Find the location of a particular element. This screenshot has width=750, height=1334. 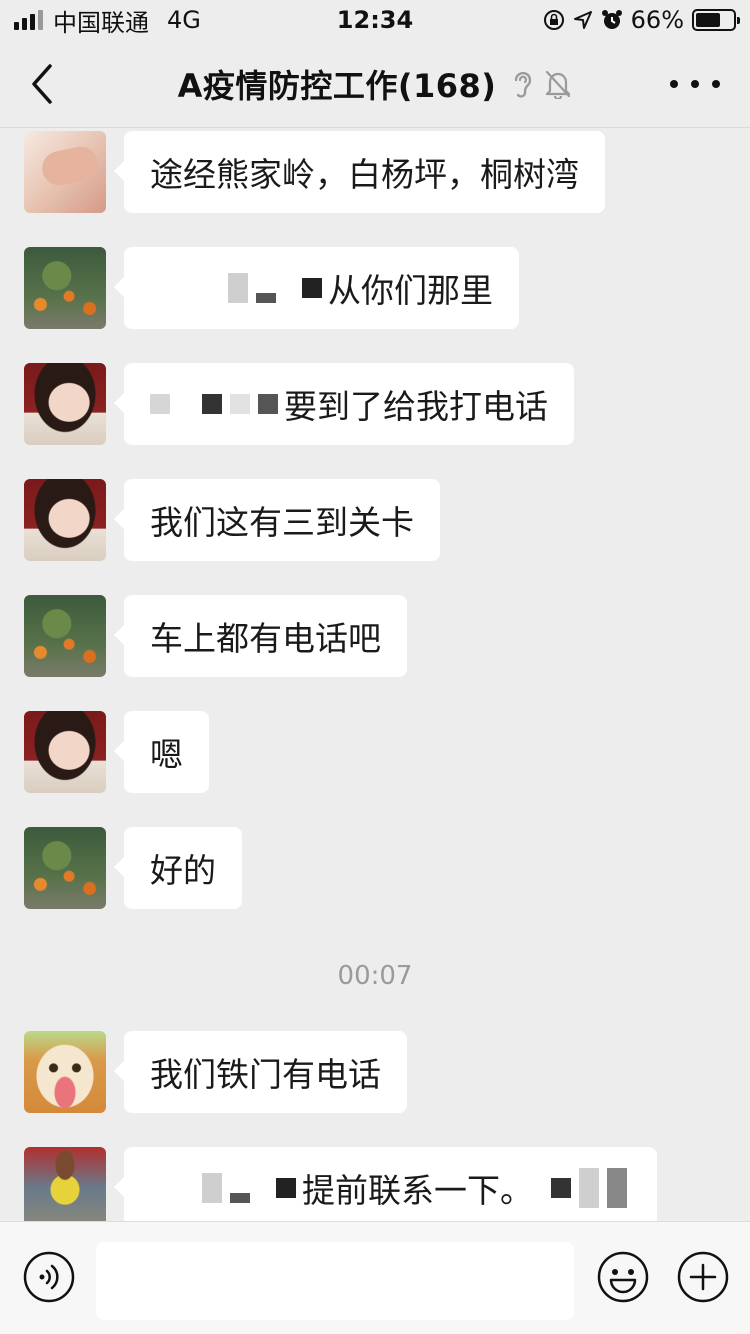

message-bubble: 途经熊家岭，白杨坪，桐树湾 is located at coordinates (359, 172).